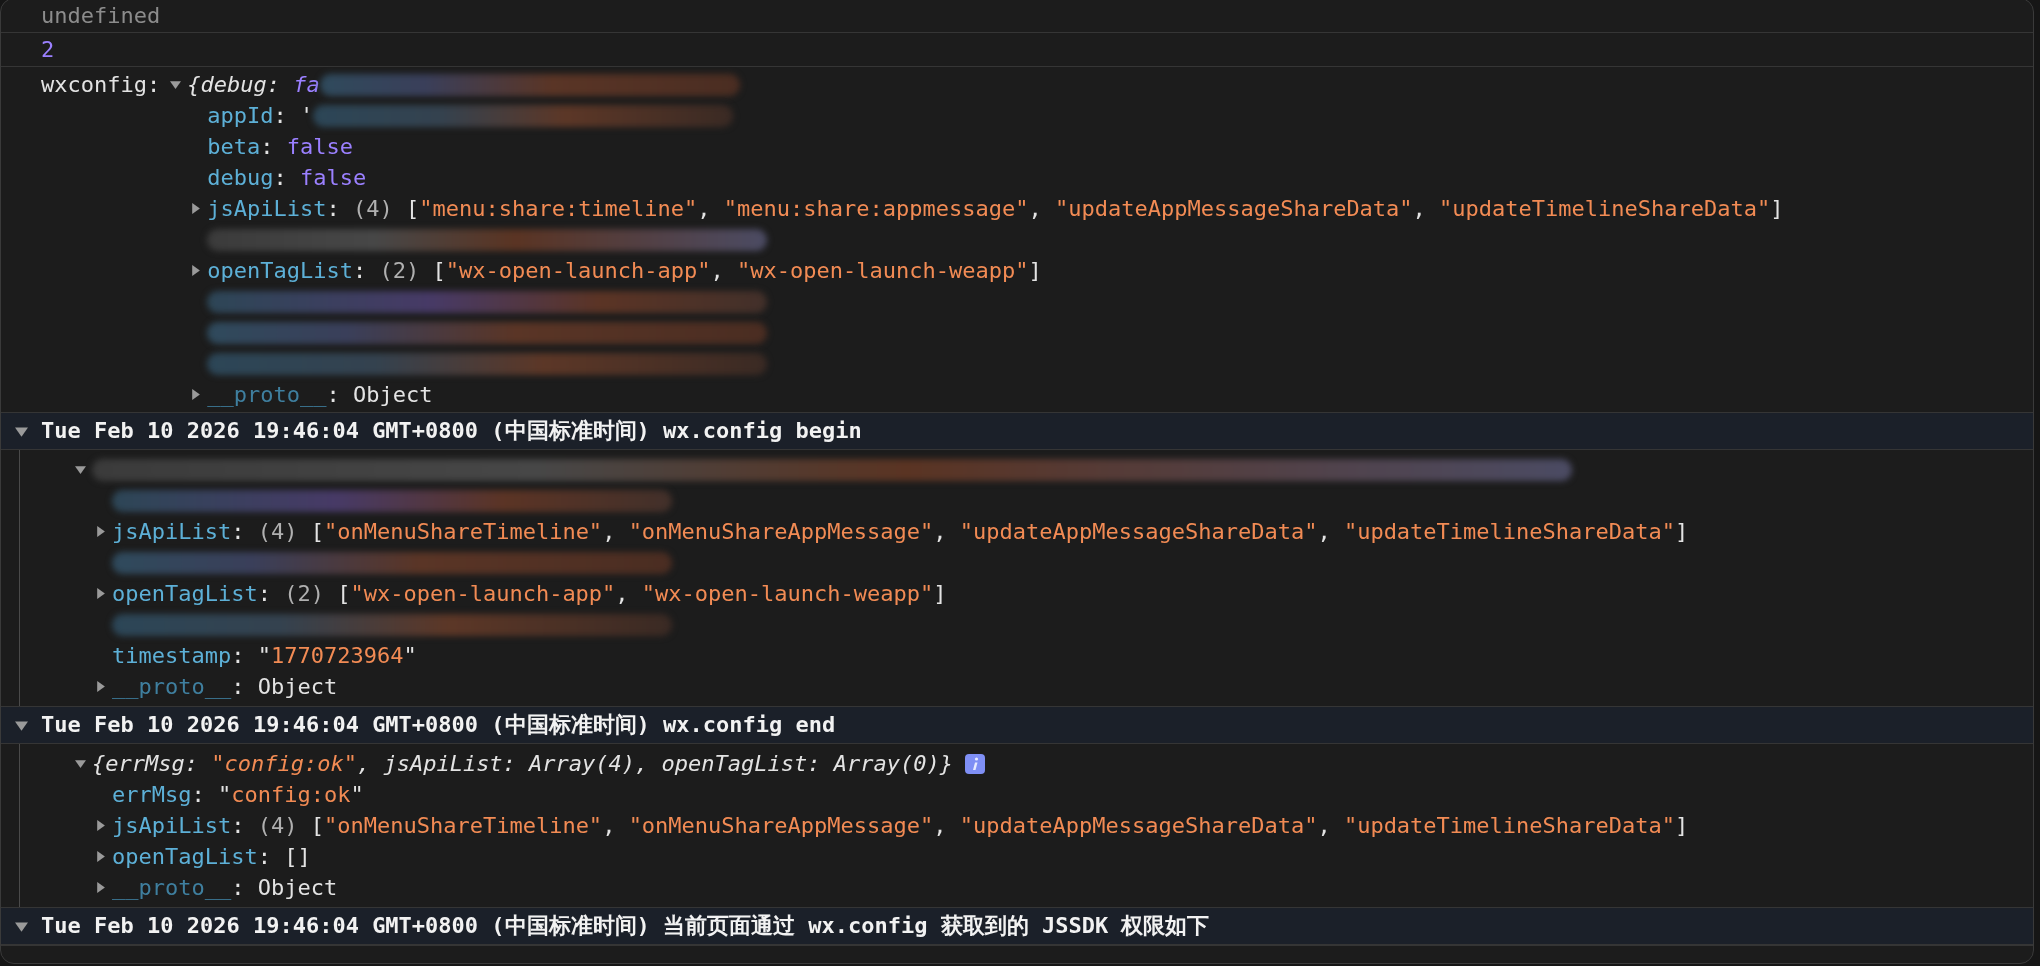  I want to click on console-text: appId: ', so click(260, 116).